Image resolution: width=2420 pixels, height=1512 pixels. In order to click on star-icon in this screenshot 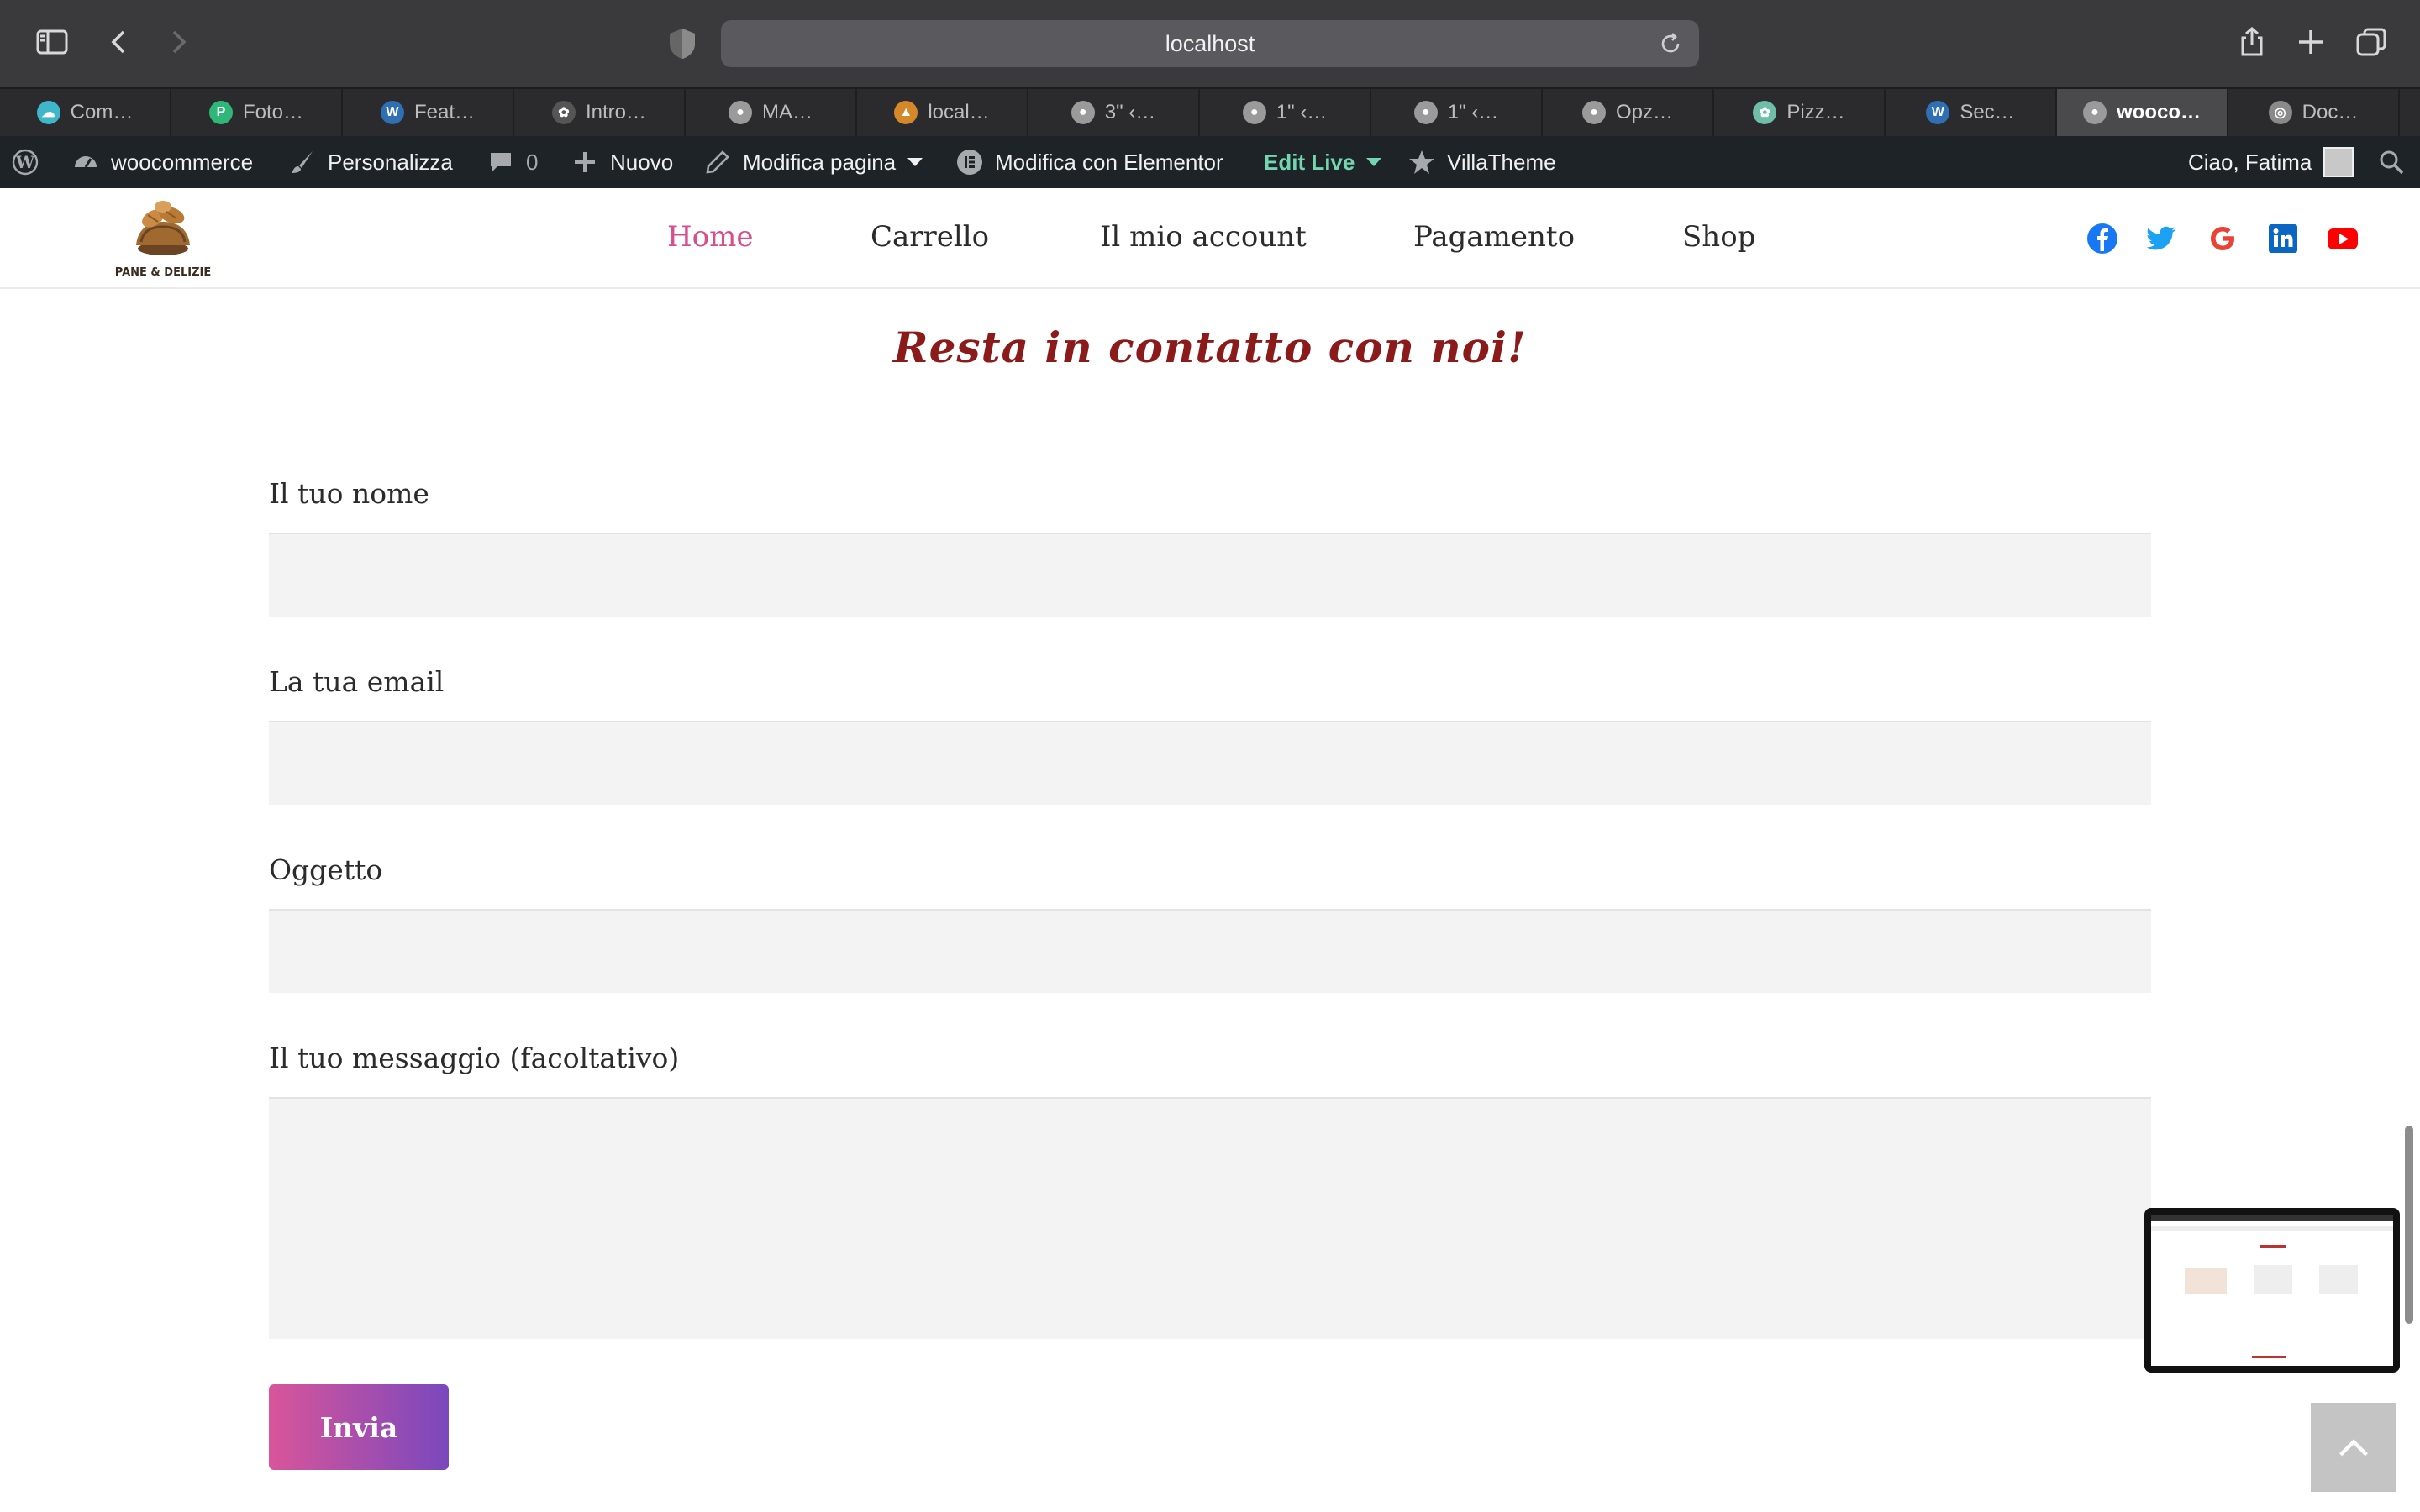, I will do `click(1421, 162)`.